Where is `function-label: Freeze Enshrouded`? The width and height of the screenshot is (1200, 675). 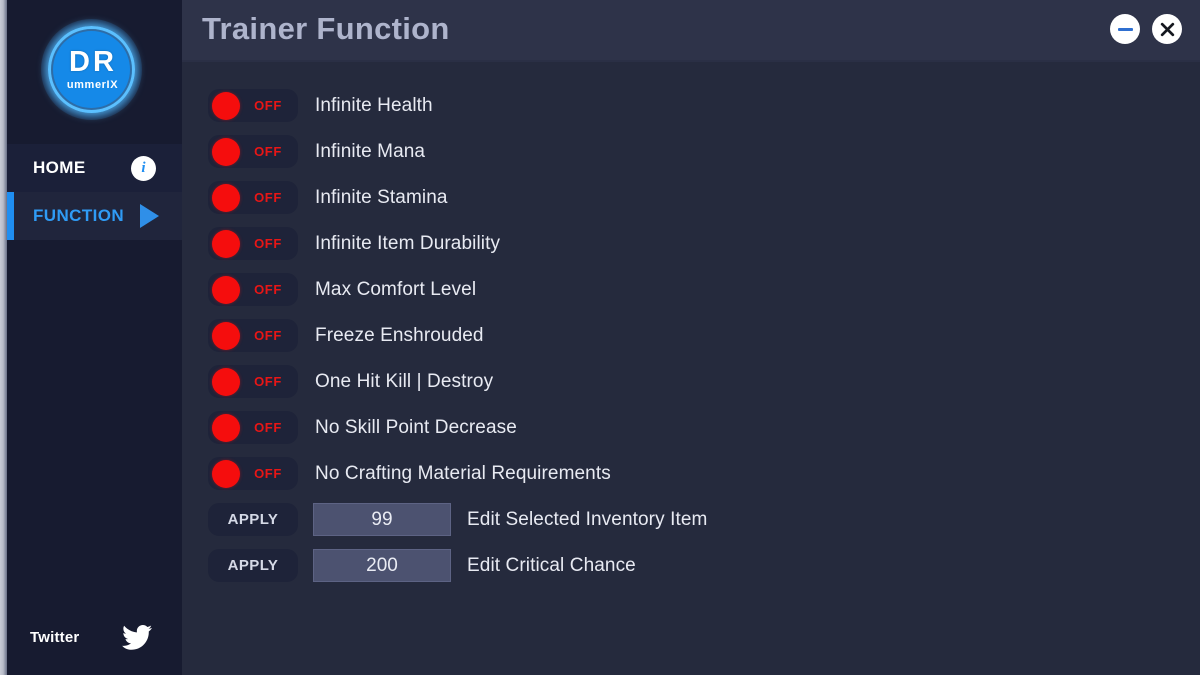
function-label: Freeze Enshrouded is located at coordinates (399, 335).